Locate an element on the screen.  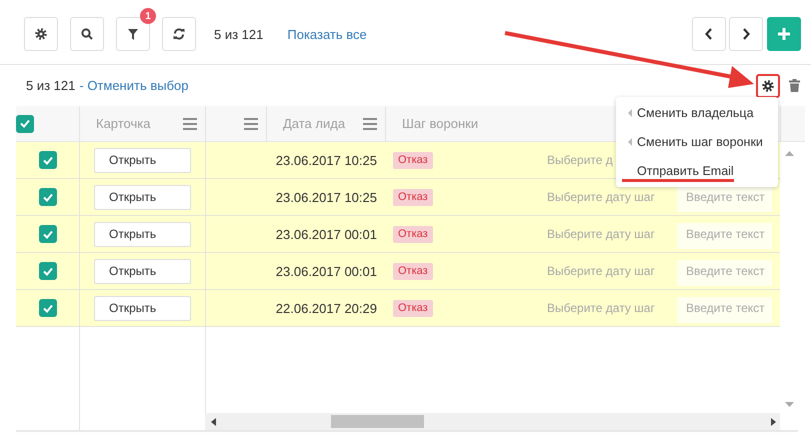
next-button is located at coordinates (746, 34).